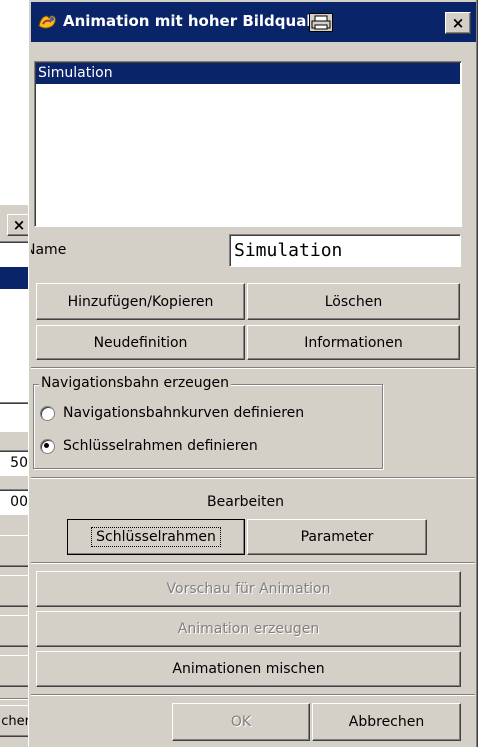 The image size is (478, 747). I want to click on ok-button: OK, so click(241, 722).